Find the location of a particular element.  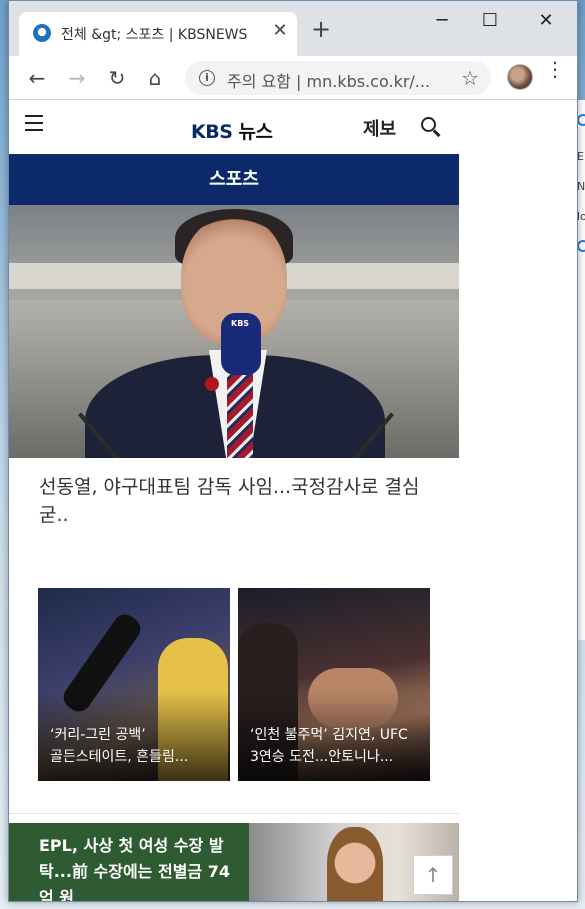

mic-kbs-label: KBS is located at coordinates (240, 323).